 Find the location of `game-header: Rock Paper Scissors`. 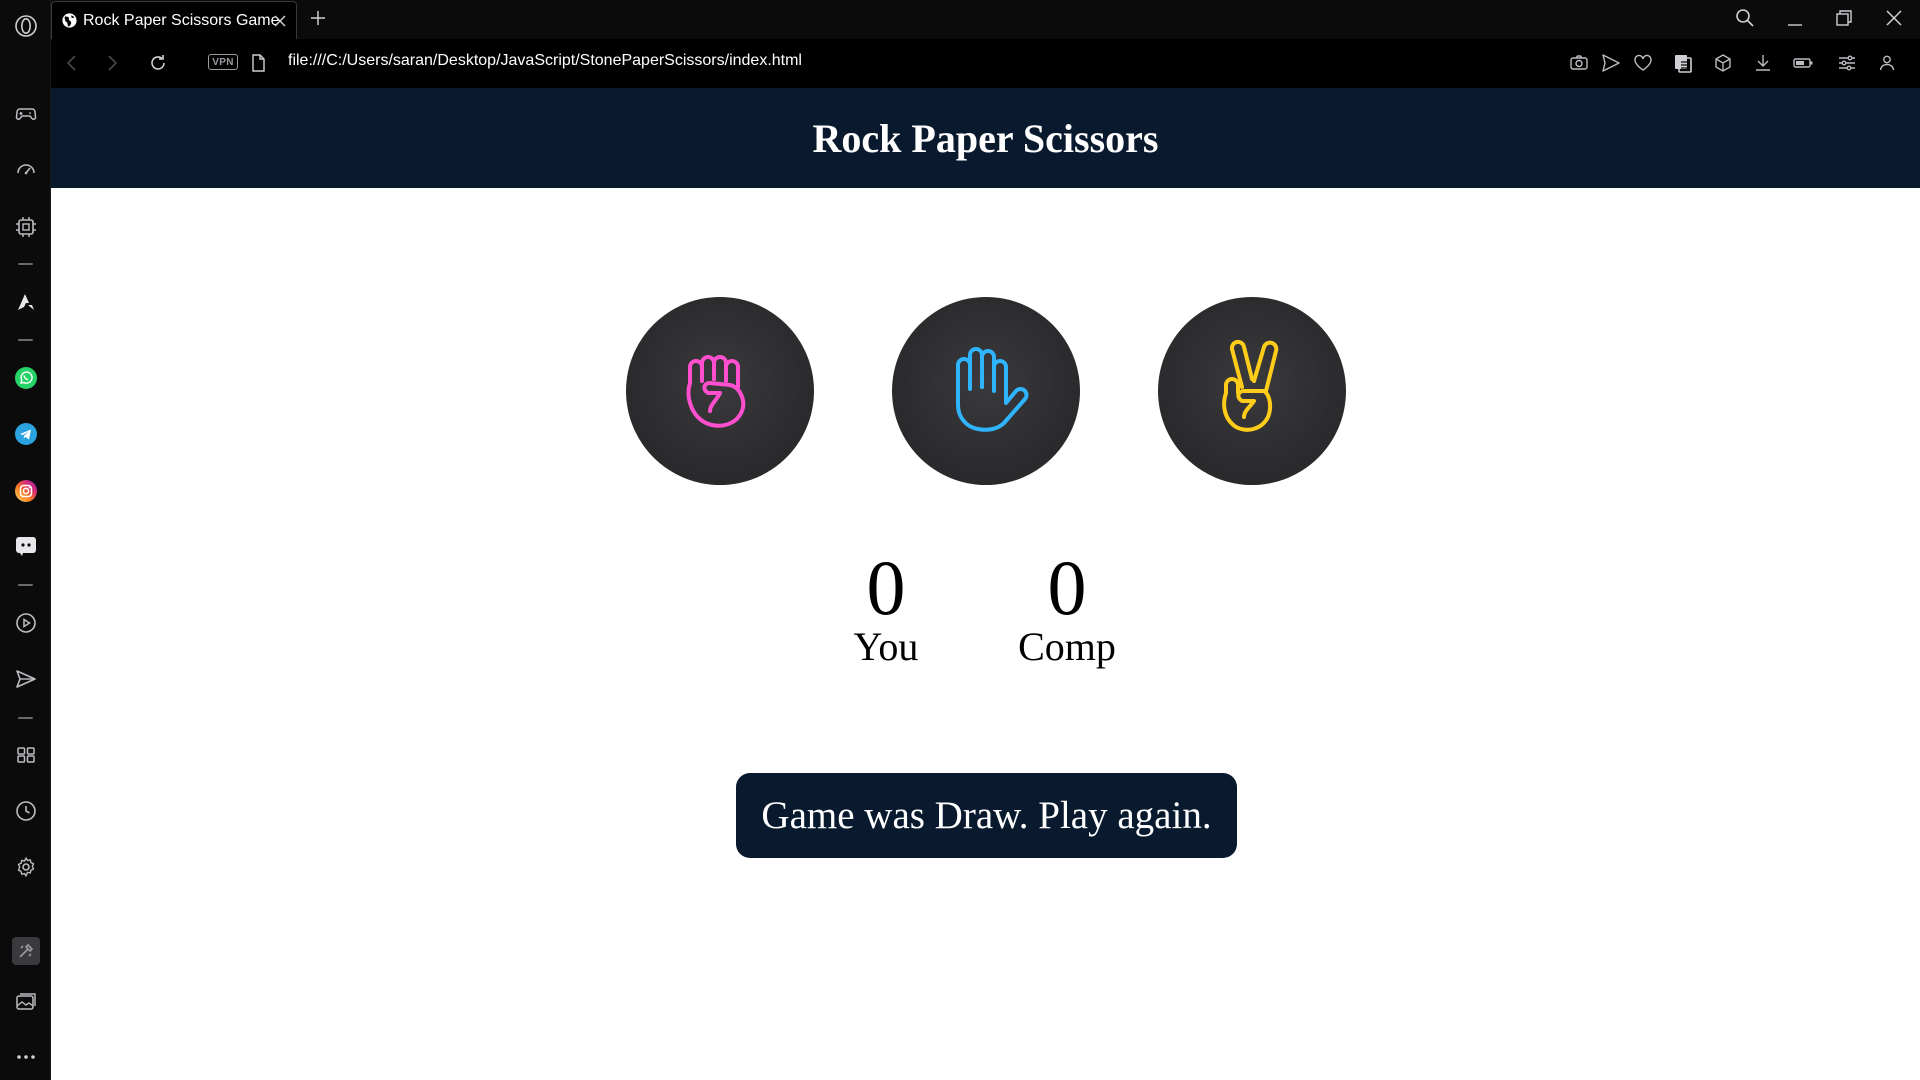

game-header: Rock Paper Scissors is located at coordinates (985, 138).